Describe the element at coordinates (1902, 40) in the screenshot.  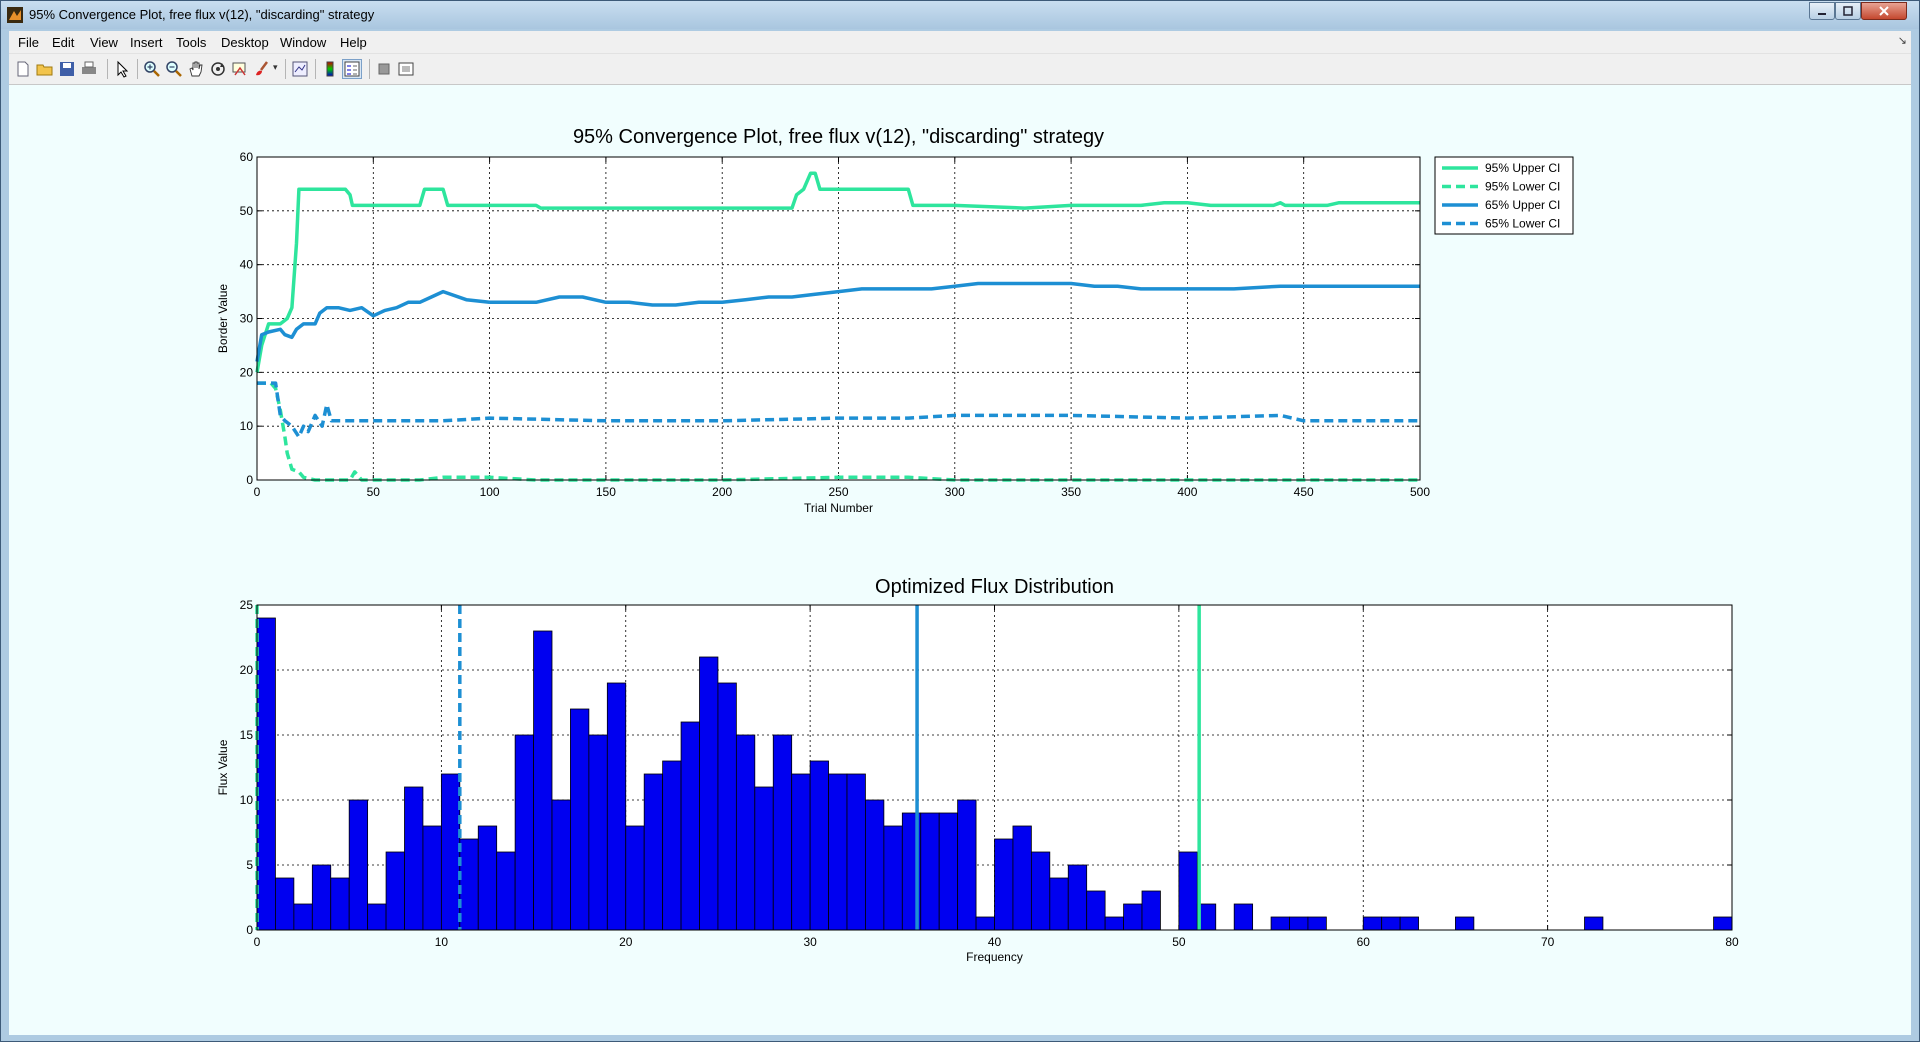
I see `dock-arrow-icon: ↘` at that location.